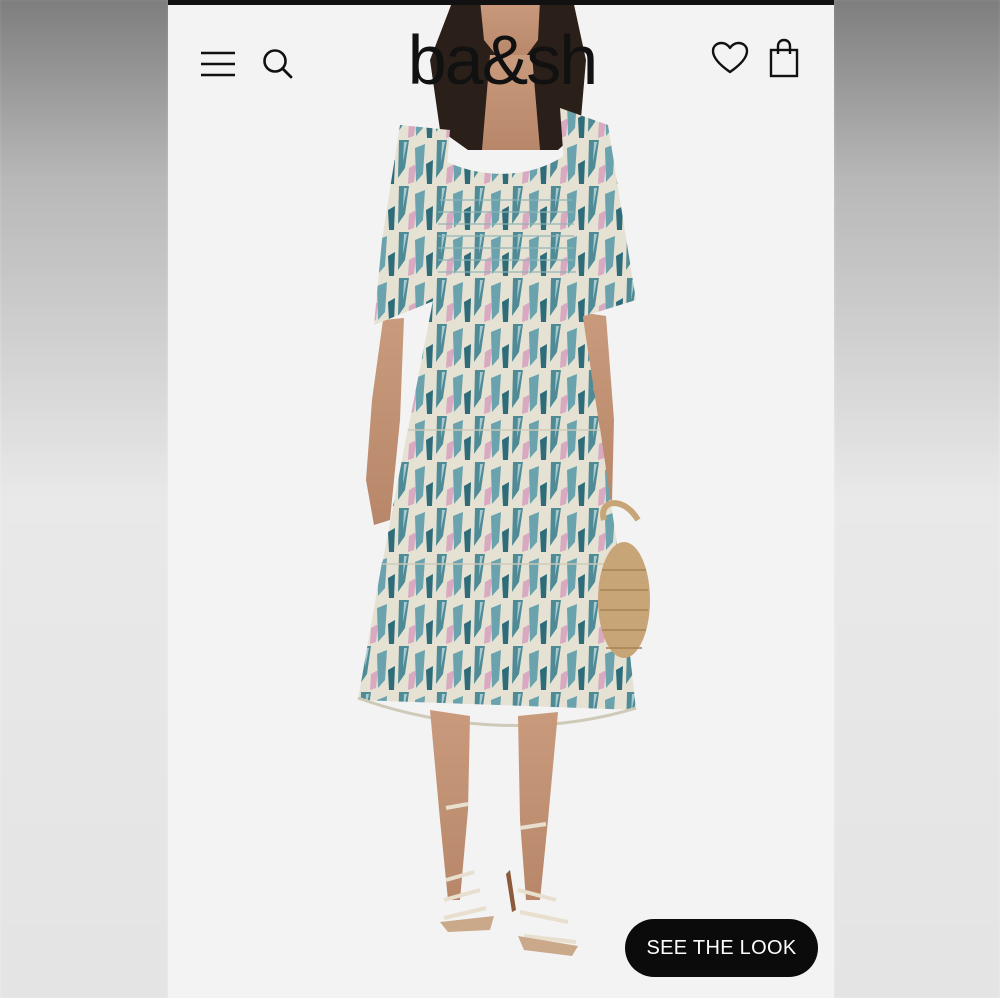  What do you see at coordinates (721, 948) in the screenshot?
I see `see-the-look-button: SEE THE LOOK` at bounding box center [721, 948].